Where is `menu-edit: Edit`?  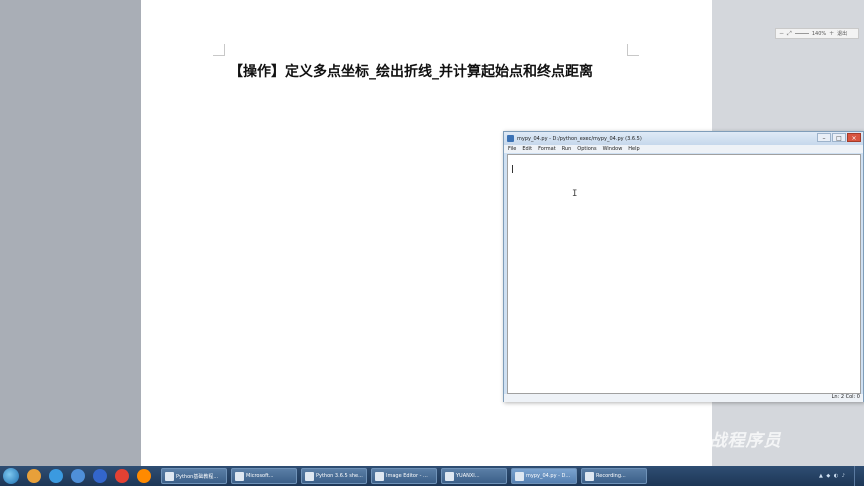
menu-edit: Edit is located at coordinates (527, 149).